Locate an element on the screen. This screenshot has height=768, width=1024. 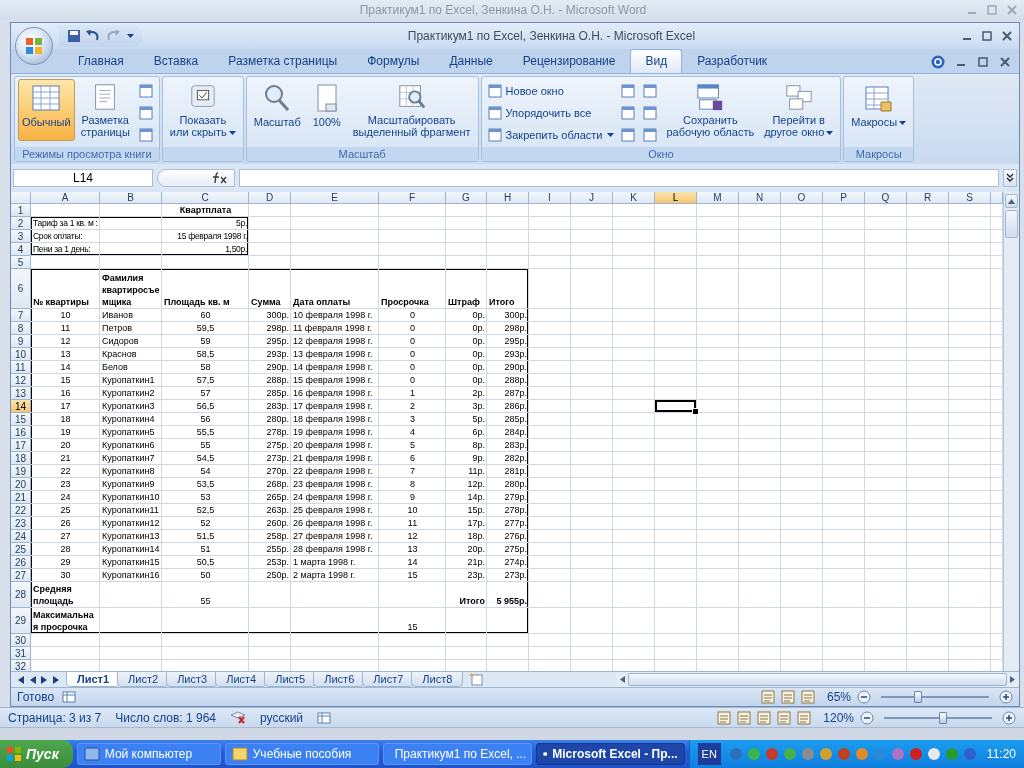
row-header: 10 is located at coordinates (21, 354).